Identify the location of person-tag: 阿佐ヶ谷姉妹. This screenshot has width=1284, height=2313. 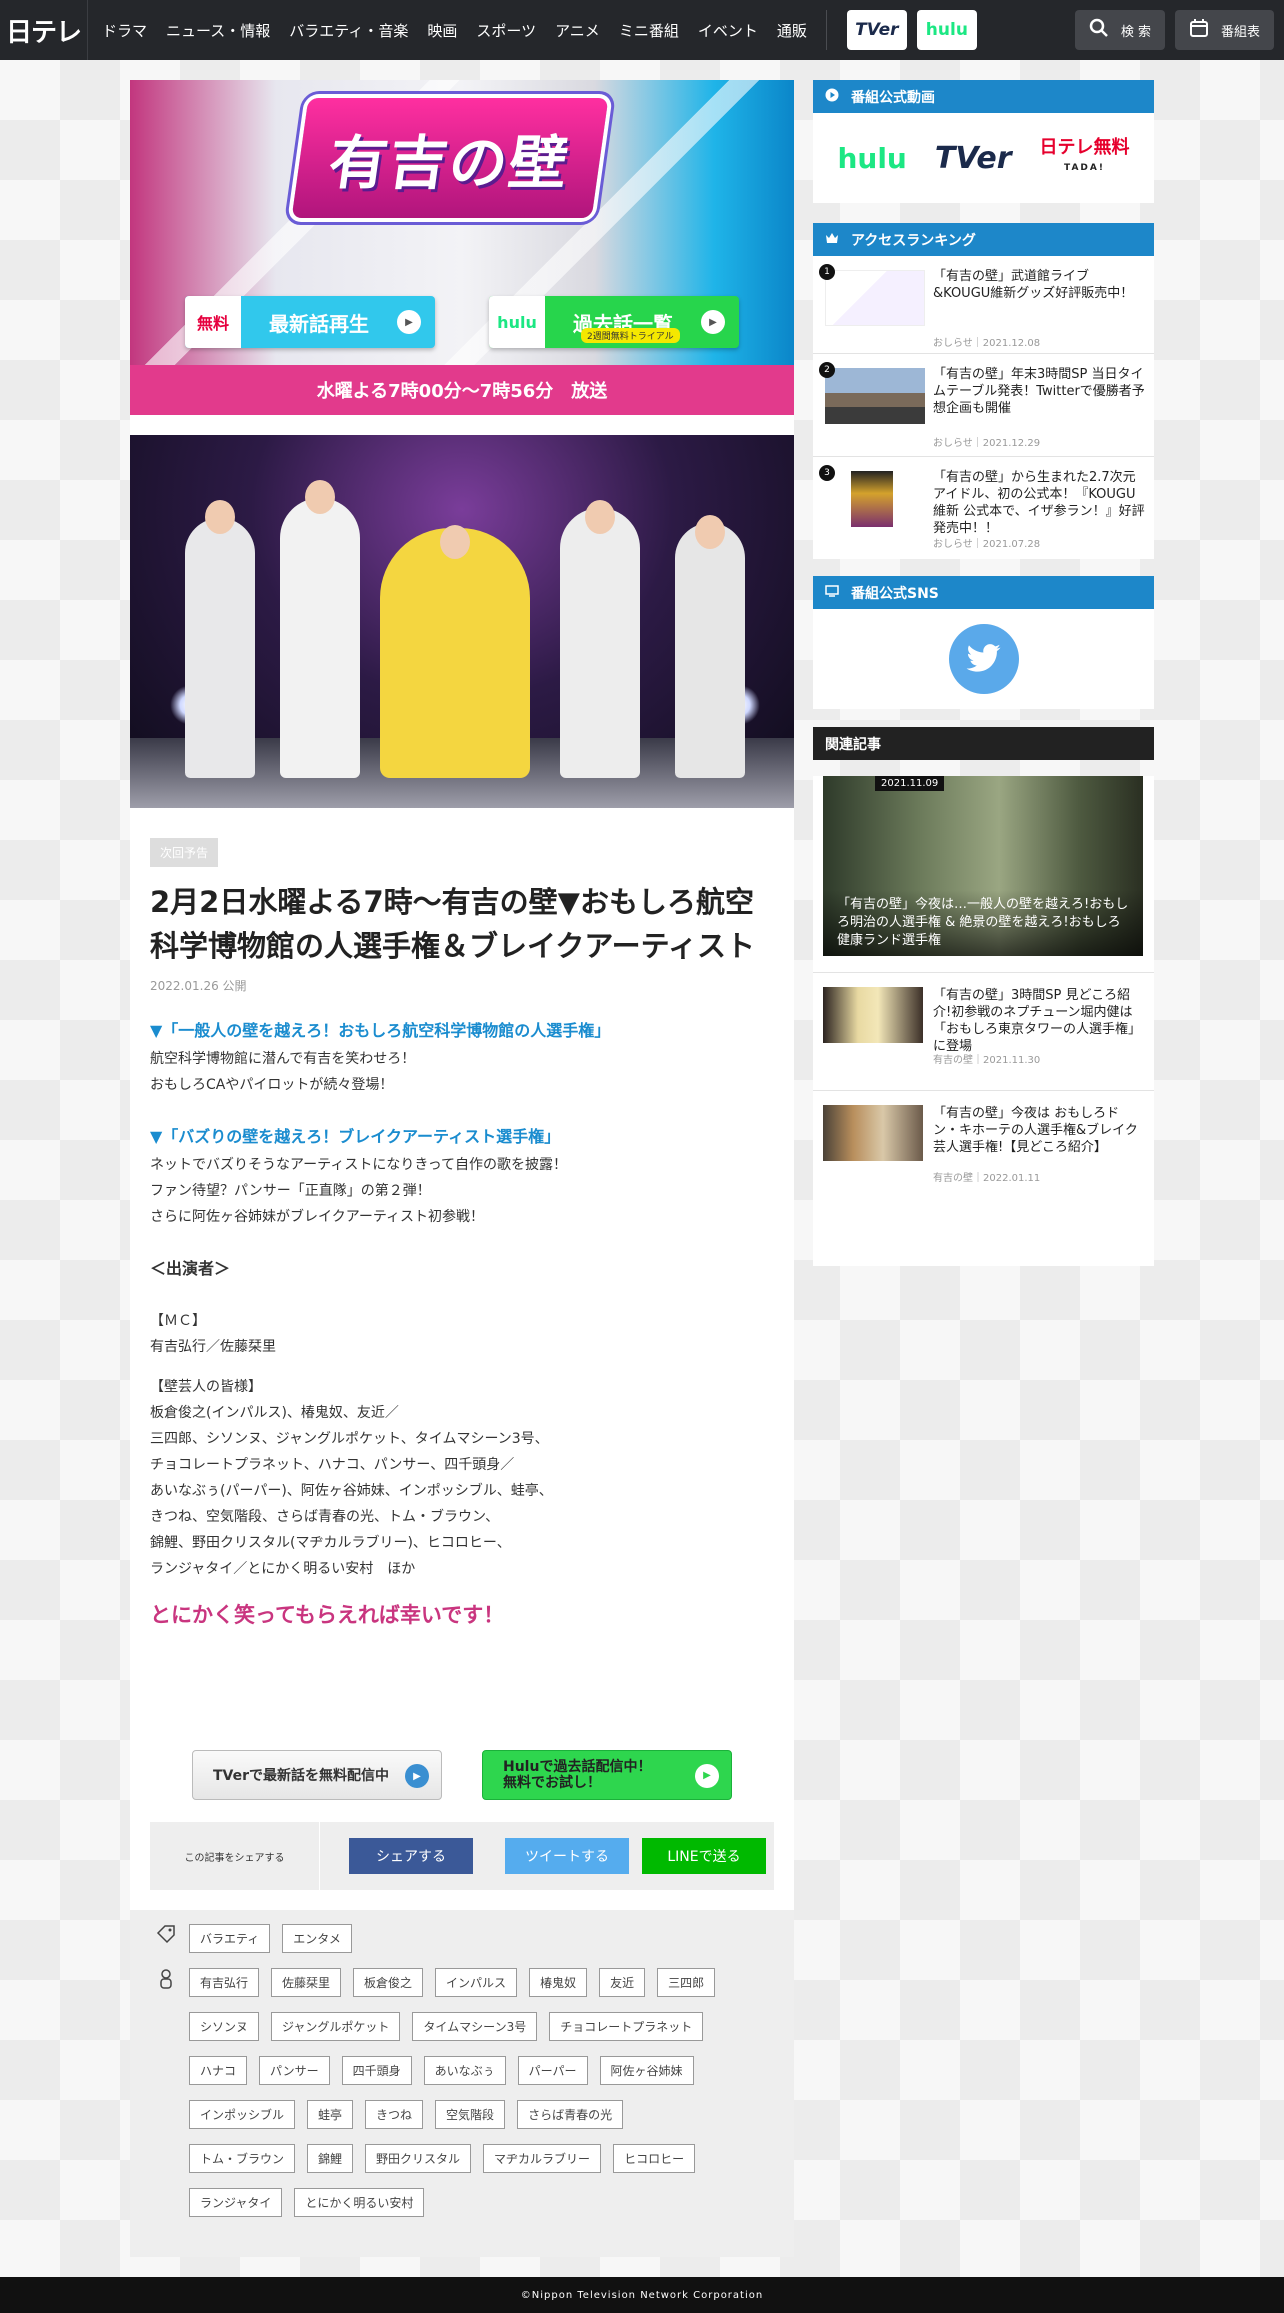
(646, 2070).